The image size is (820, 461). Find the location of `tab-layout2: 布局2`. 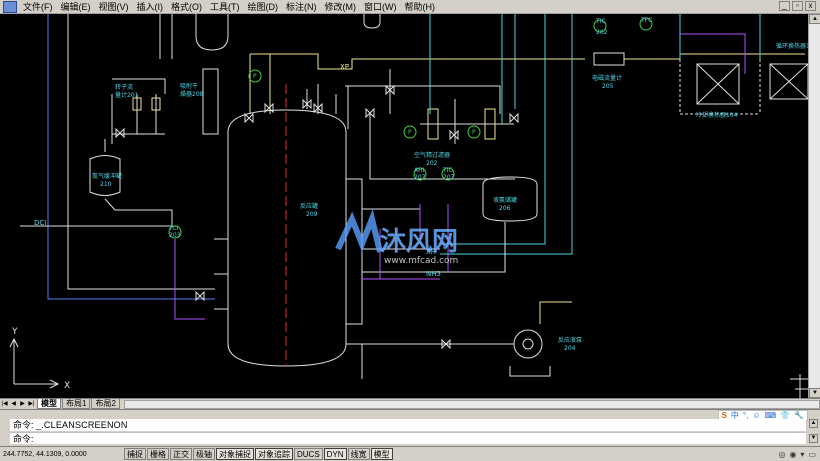

tab-layout2: 布局2 is located at coordinates (105, 404).